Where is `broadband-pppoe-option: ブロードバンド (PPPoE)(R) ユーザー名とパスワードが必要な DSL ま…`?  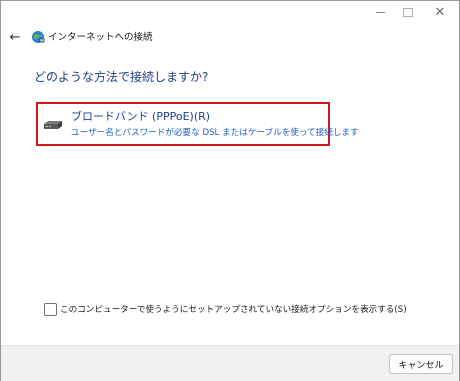 broadband-pppoe-option: ブロードバンド (PPPoE)(R) ユーザー名とパスワードが必要な DSL ま… is located at coordinates (197, 124).